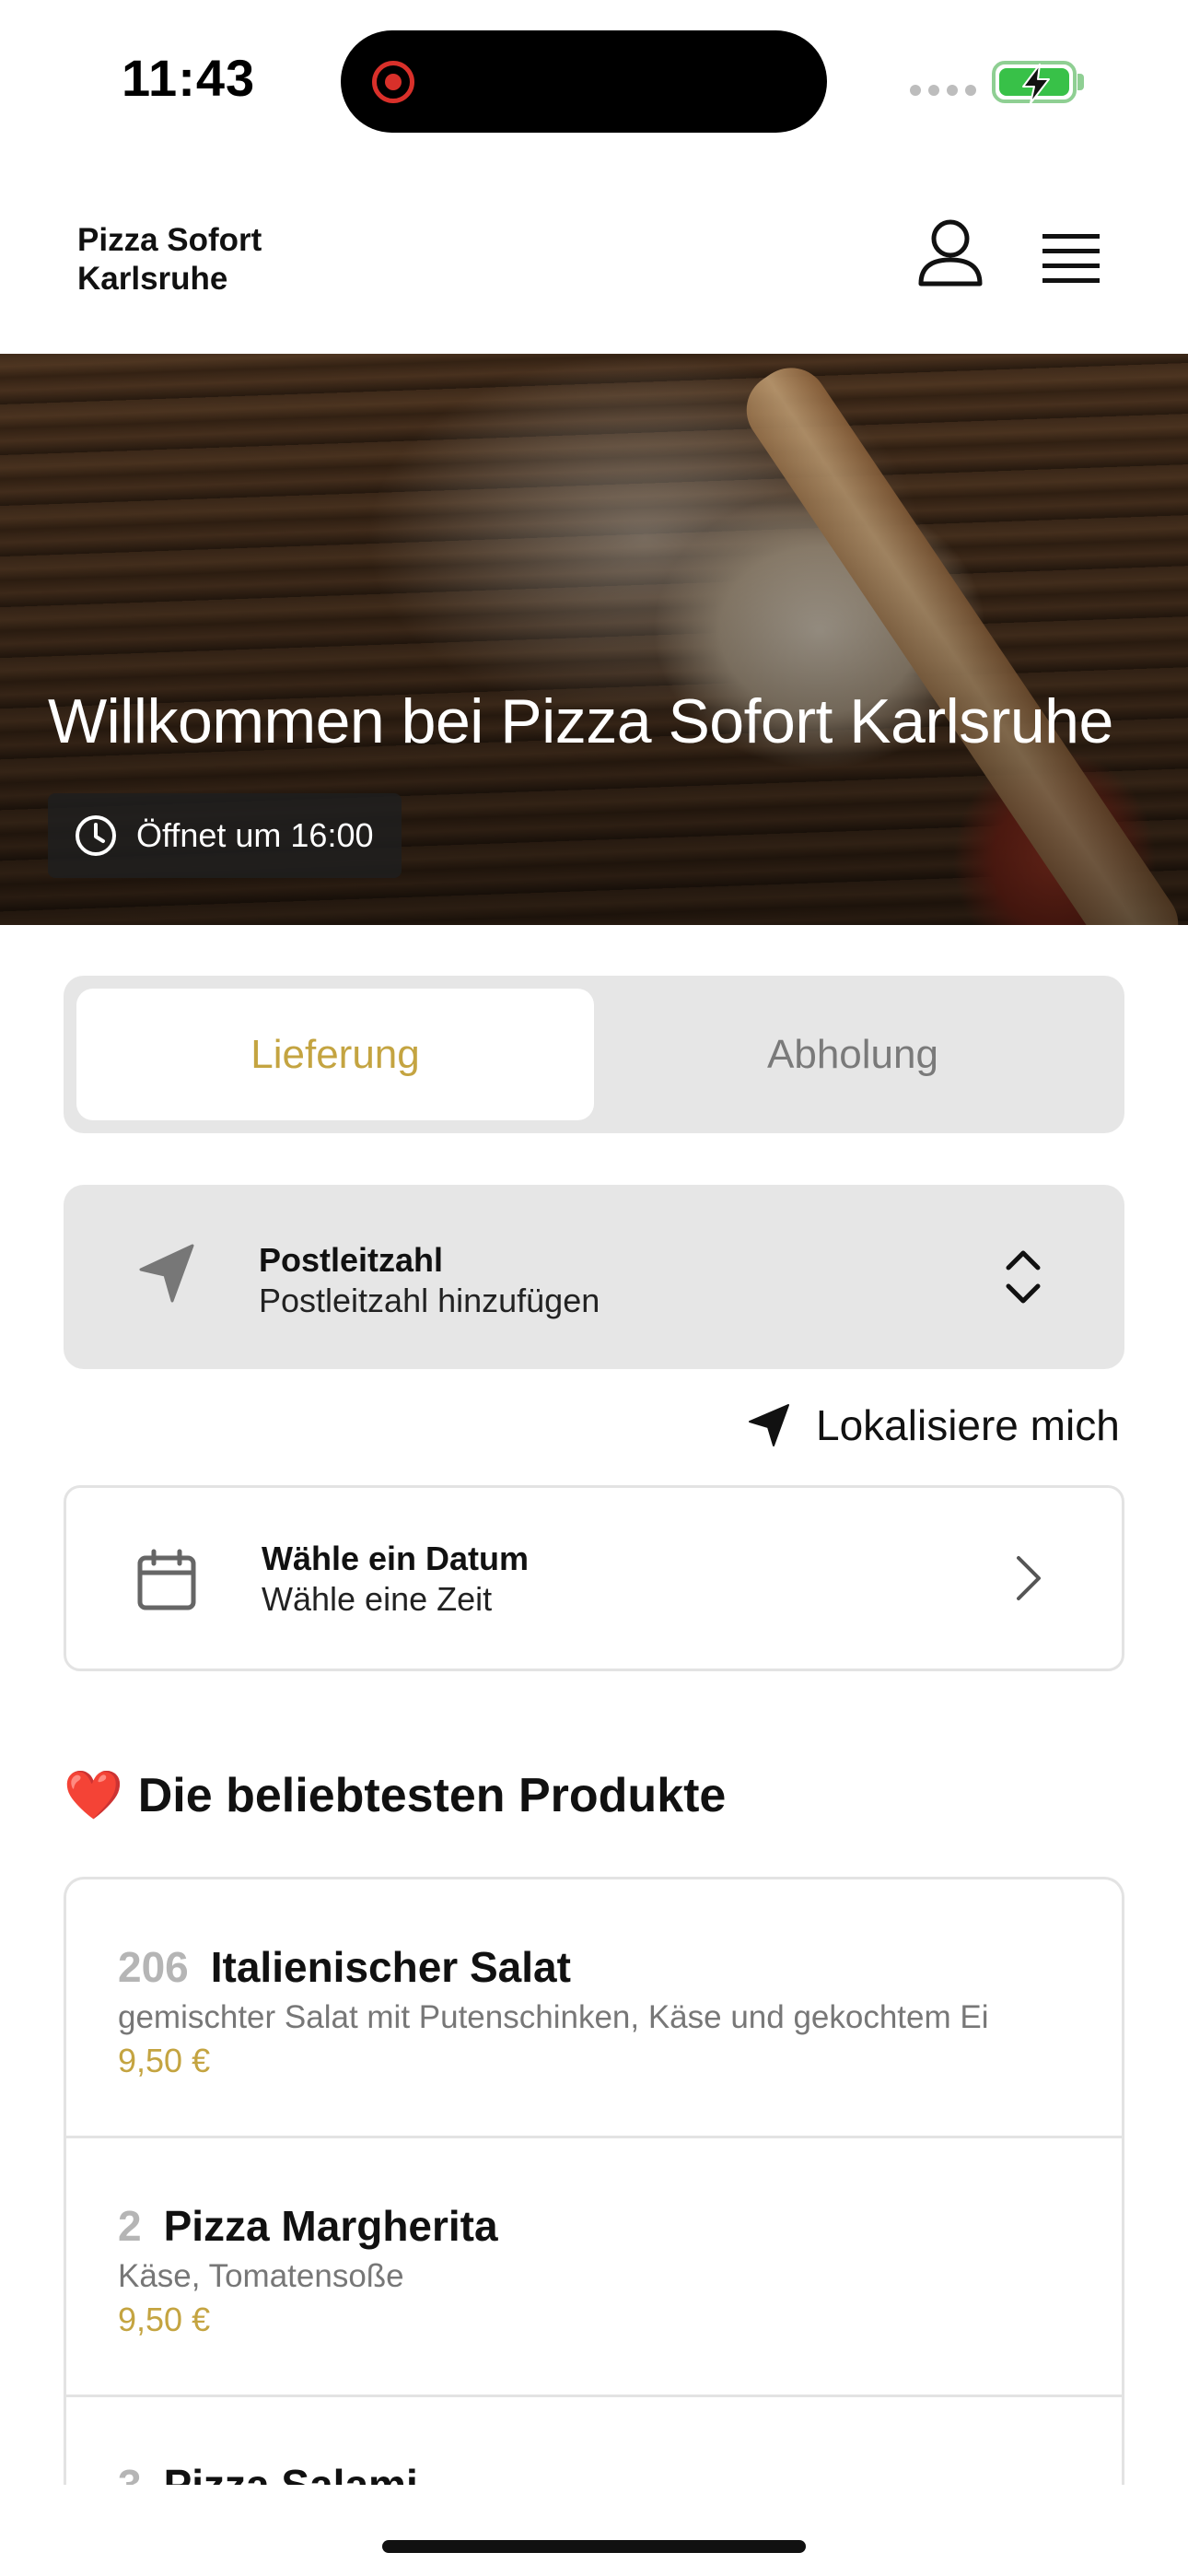 The width and height of the screenshot is (1188, 2576). What do you see at coordinates (393, 82) in the screenshot?
I see `screen-recording-icon` at bounding box center [393, 82].